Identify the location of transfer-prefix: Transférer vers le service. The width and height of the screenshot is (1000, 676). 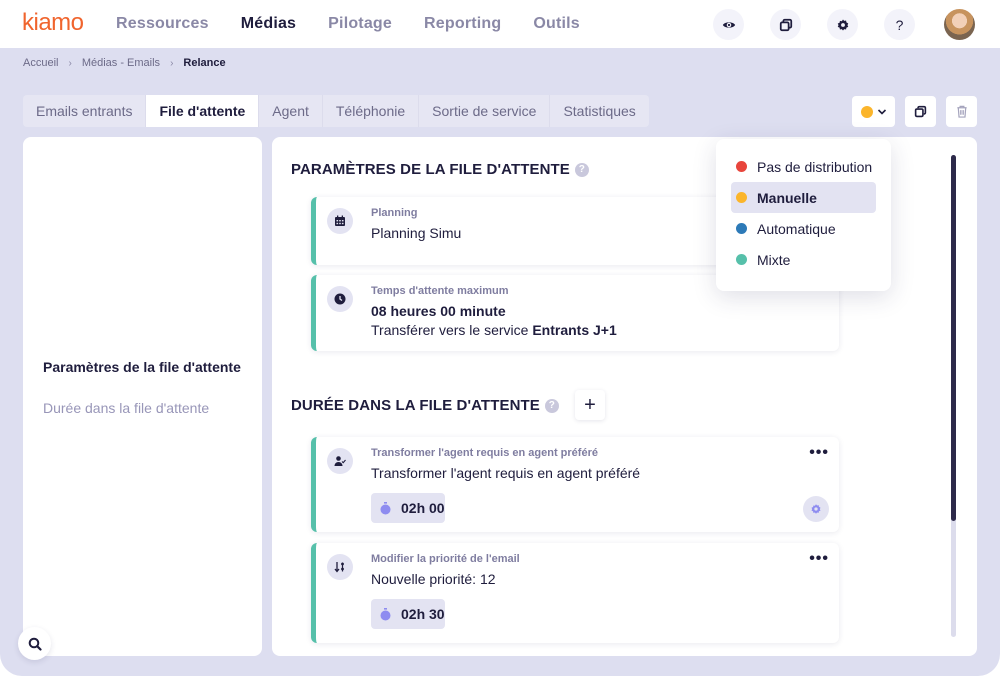
(452, 330).